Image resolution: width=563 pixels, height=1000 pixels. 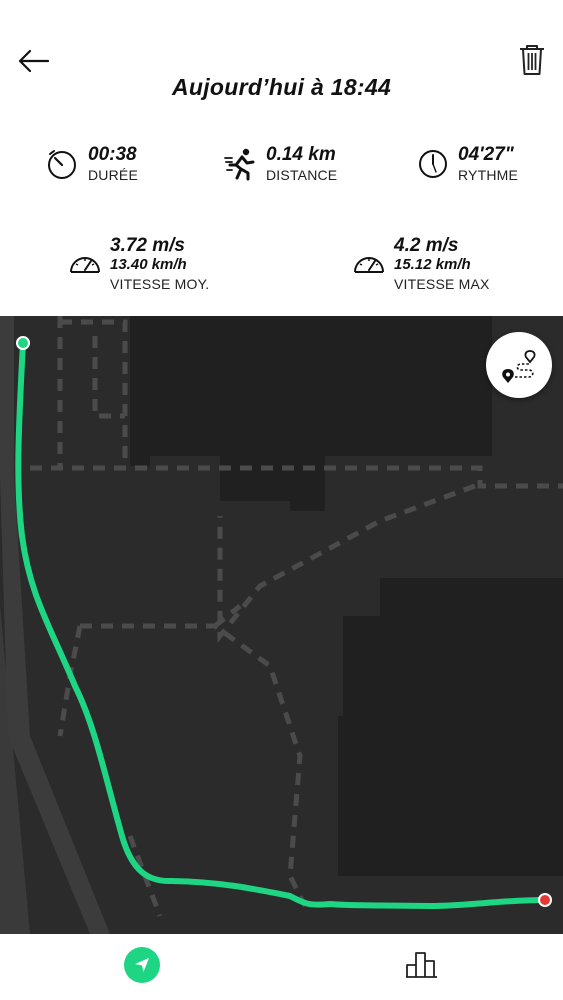 I want to click on route-start-marker, so click(x=23, y=343).